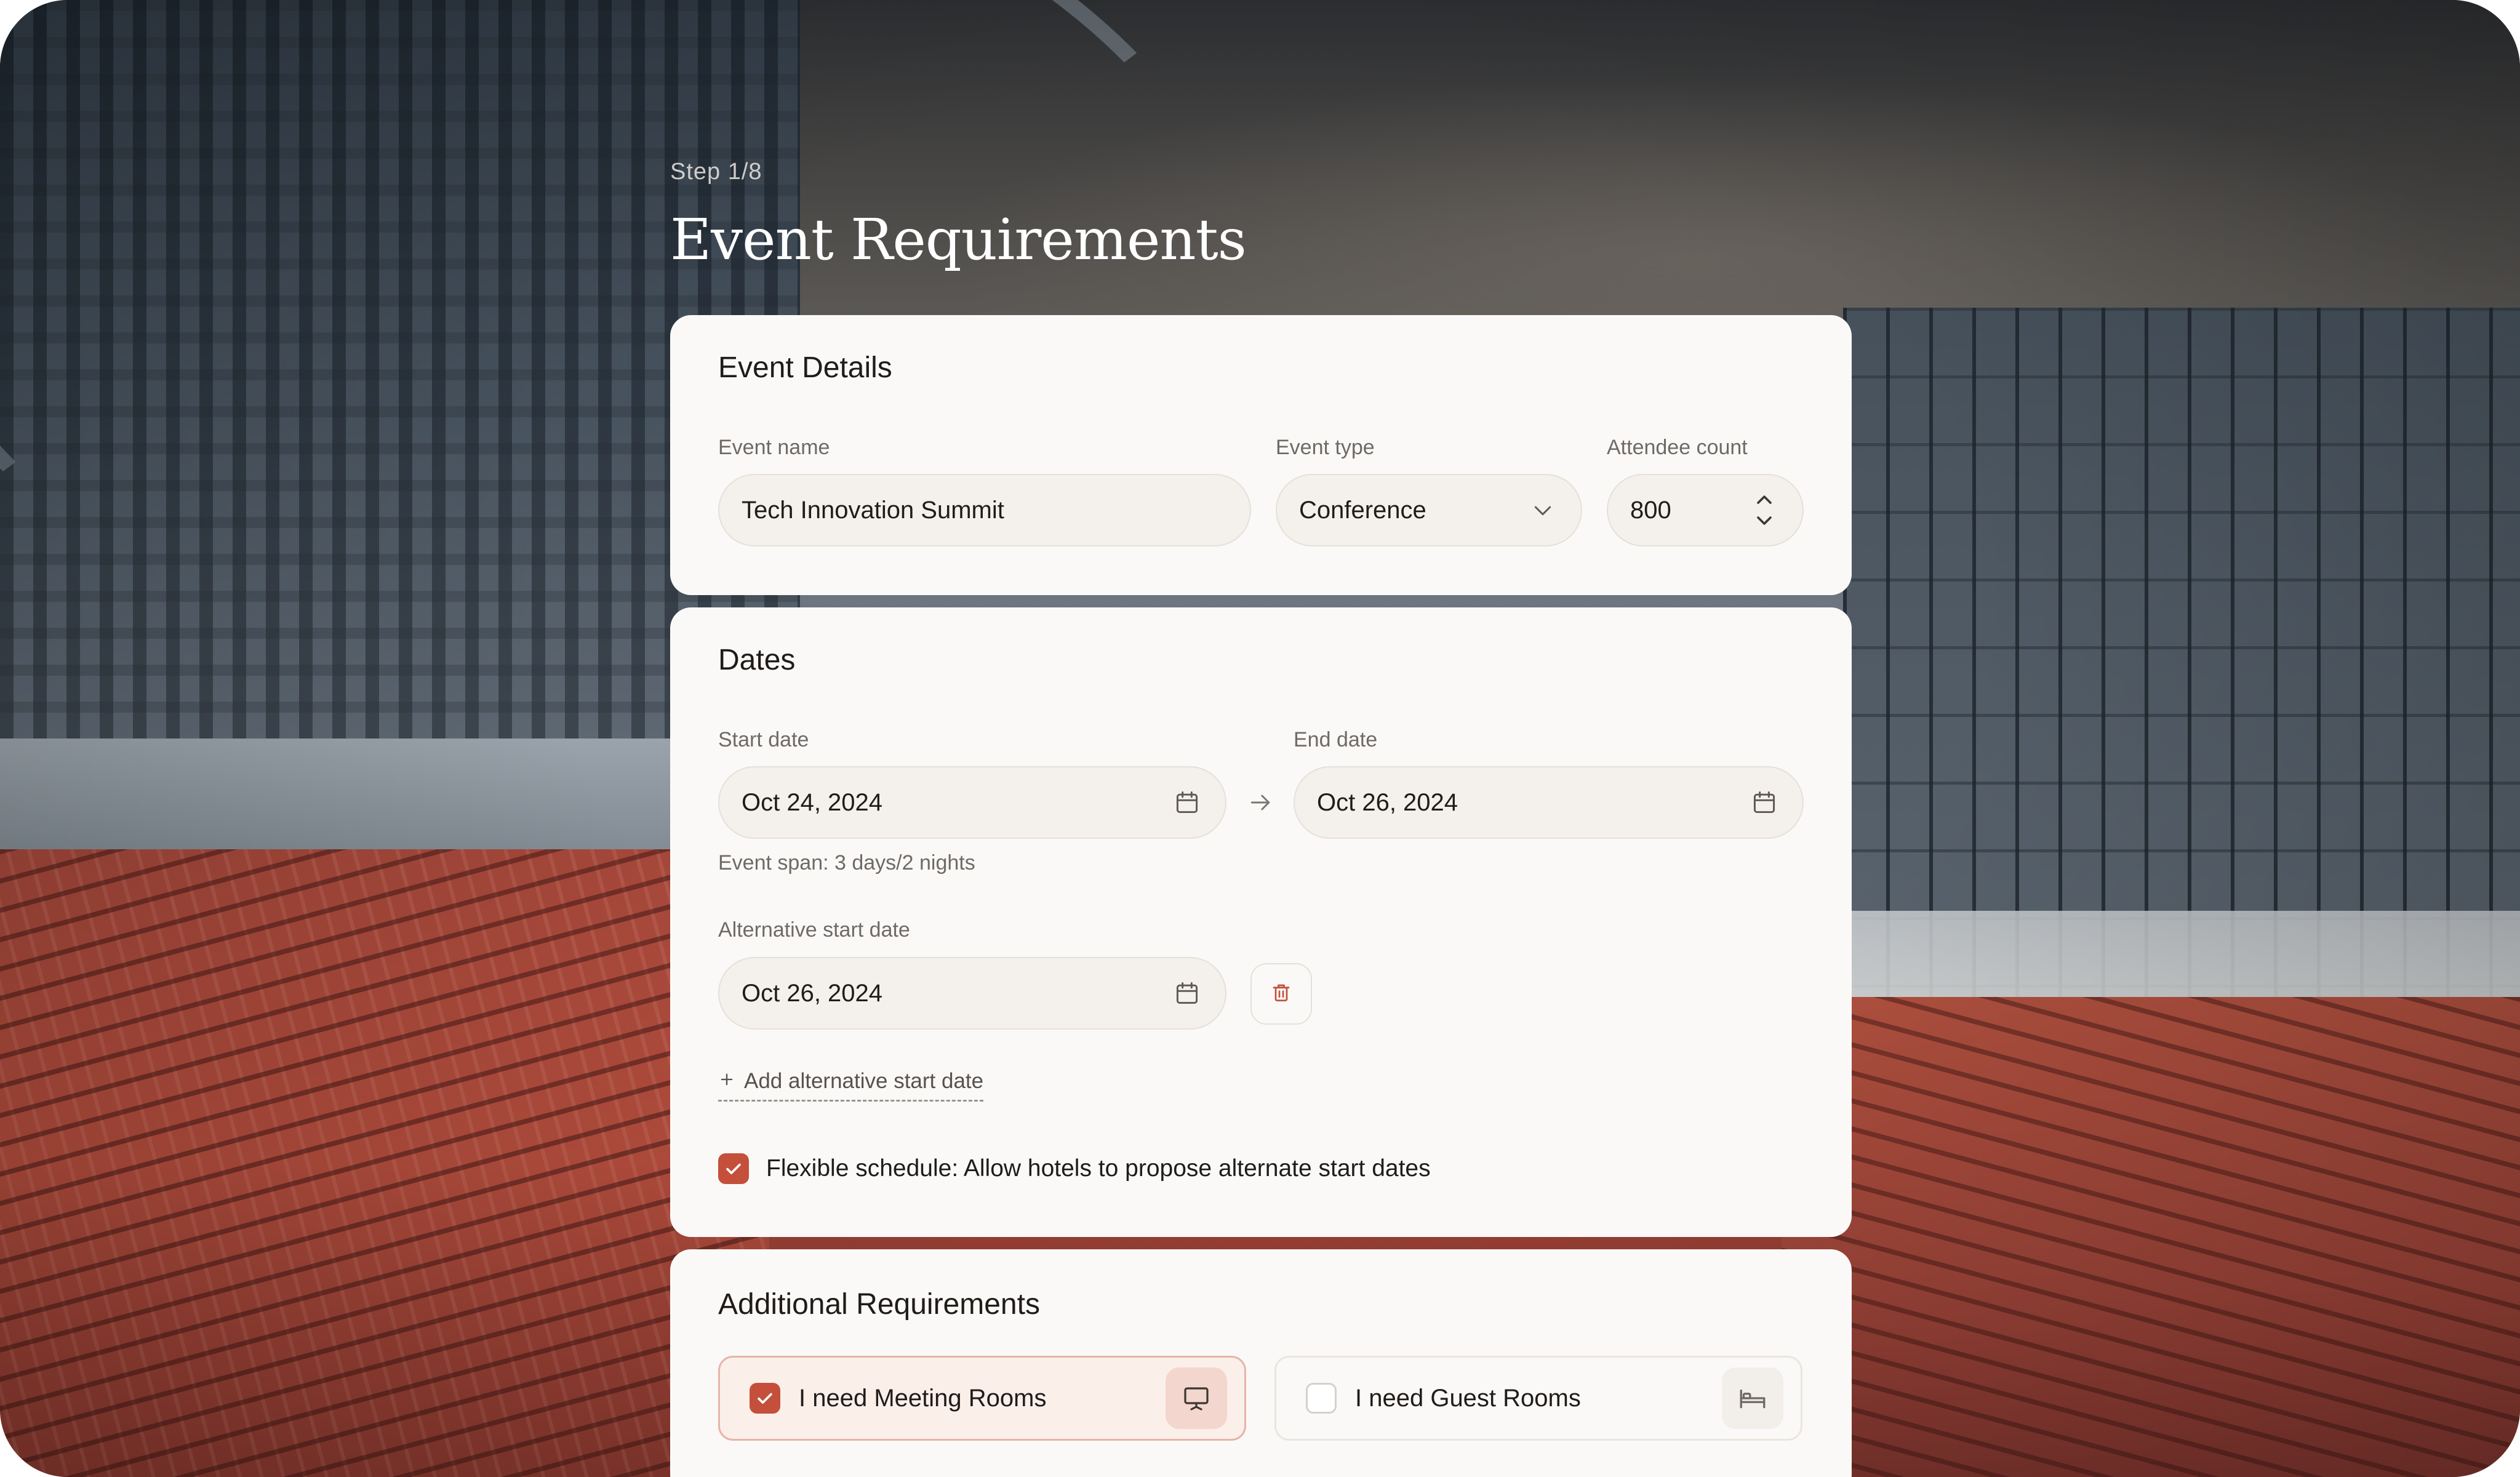 This screenshot has width=2520, height=1477. What do you see at coordinates (1387, 802) in the screenshot?
I see `end-date-value: Oct 26, 2024` at bounding box center [1387, 802].